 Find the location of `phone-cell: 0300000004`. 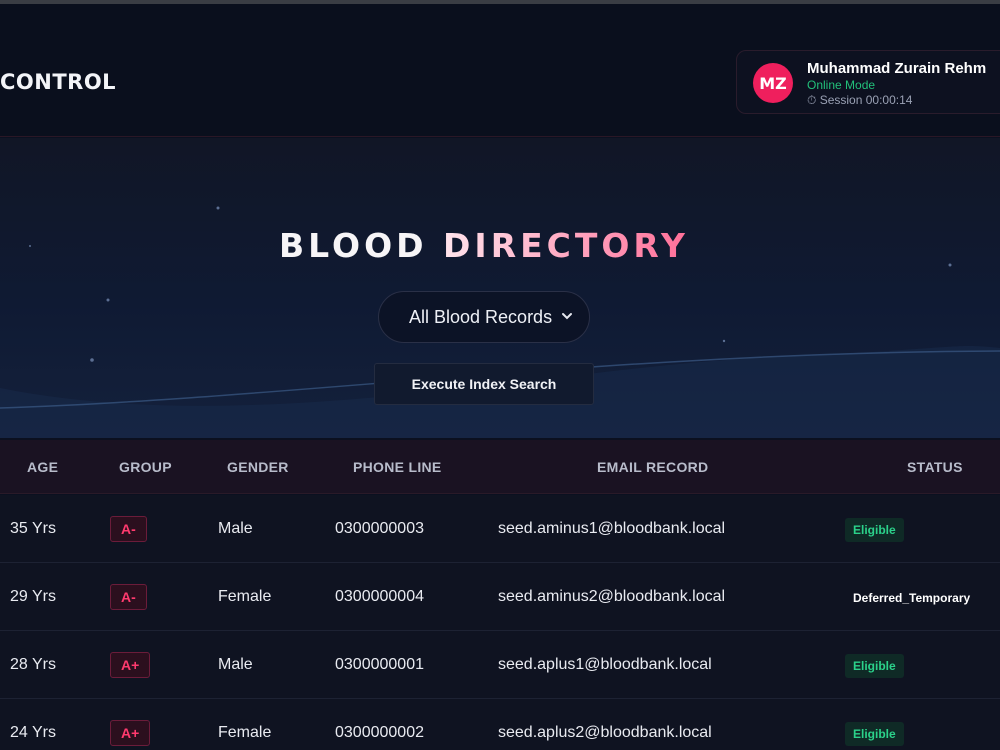

phone-cell: 0300000004 is located at coordinates (379, 596).